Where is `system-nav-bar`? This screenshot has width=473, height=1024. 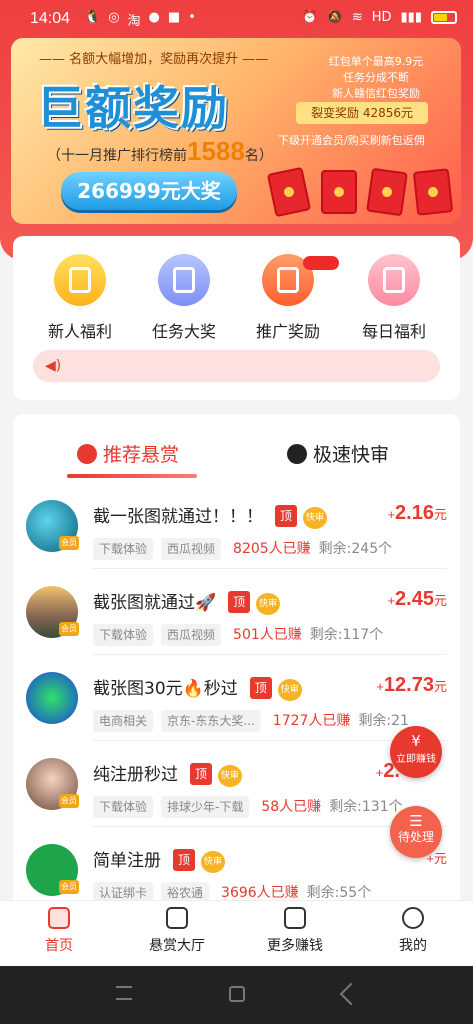 system-nav-bar is located at coordinates (236, 995).